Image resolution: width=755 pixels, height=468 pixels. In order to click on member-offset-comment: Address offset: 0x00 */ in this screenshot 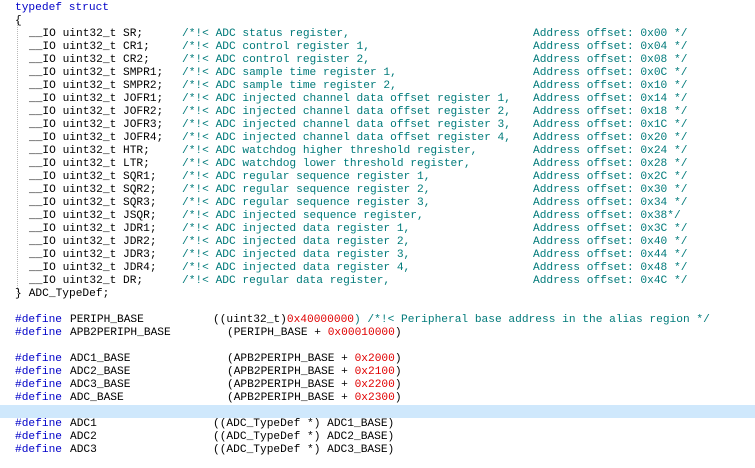, I will do `click(610, 34)`.